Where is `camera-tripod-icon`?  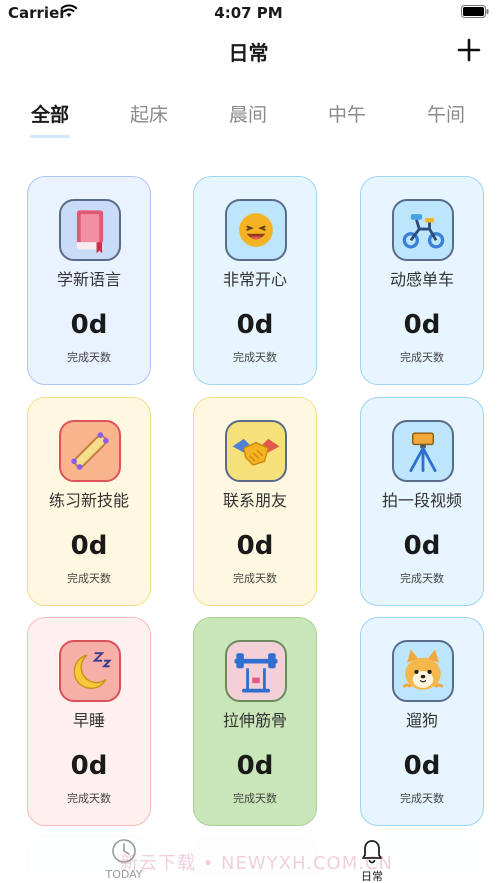
camera-tripod-icon is located at coordinates (423, 451).